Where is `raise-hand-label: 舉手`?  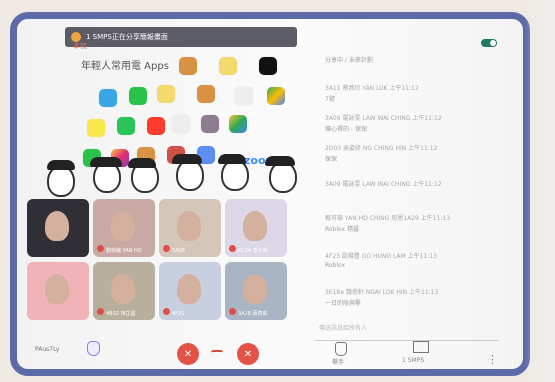 raise-hand-label: 舉手 is located at coordinates (338, 362).